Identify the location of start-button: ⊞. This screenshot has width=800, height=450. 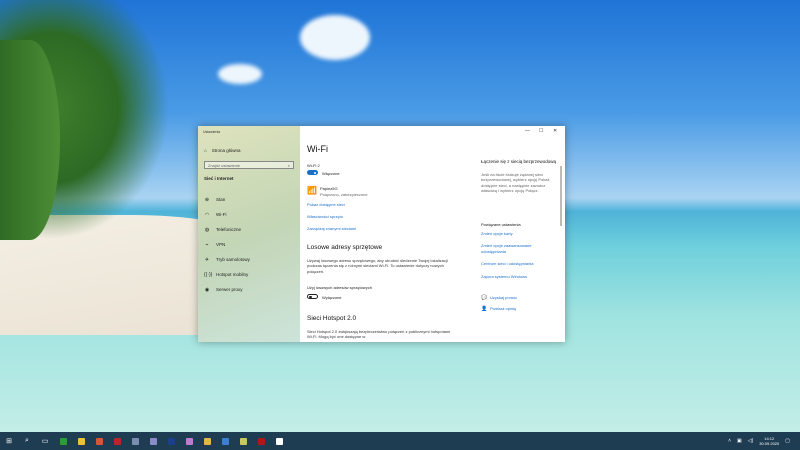
(9, 441).